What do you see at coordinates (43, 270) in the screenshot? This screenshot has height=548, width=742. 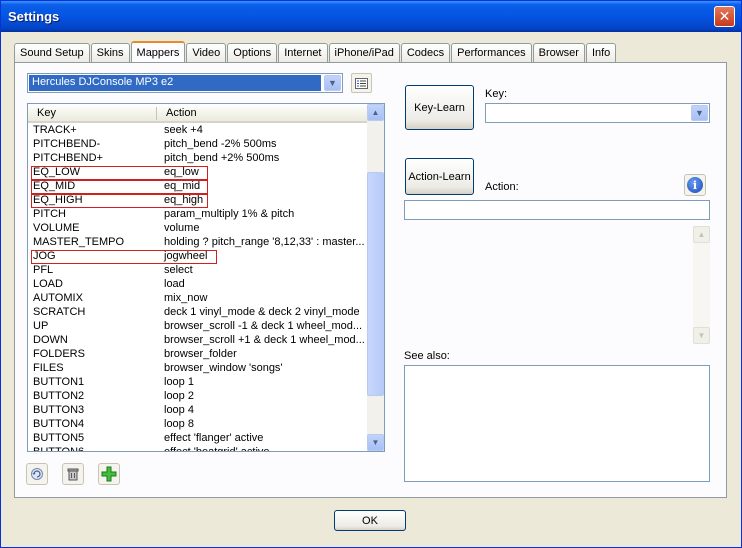 I see `row-key: PFL` at bounding box center [43, 270].